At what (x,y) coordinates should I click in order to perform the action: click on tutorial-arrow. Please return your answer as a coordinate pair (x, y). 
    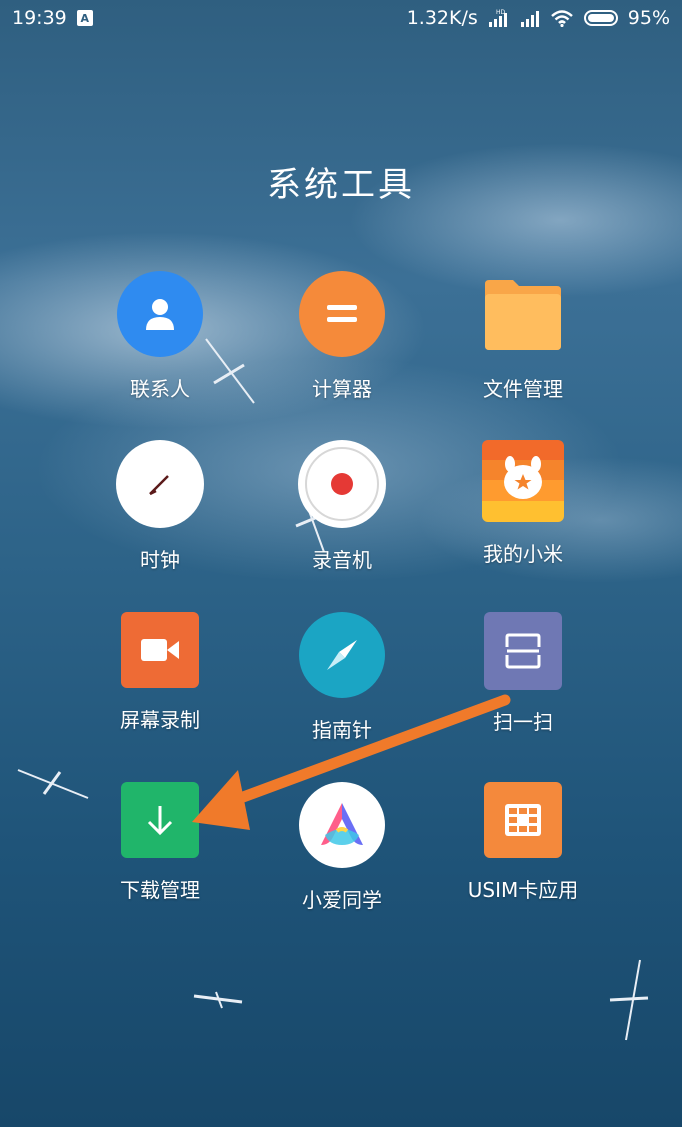
    Looking at the image, I should click on (351, 762).